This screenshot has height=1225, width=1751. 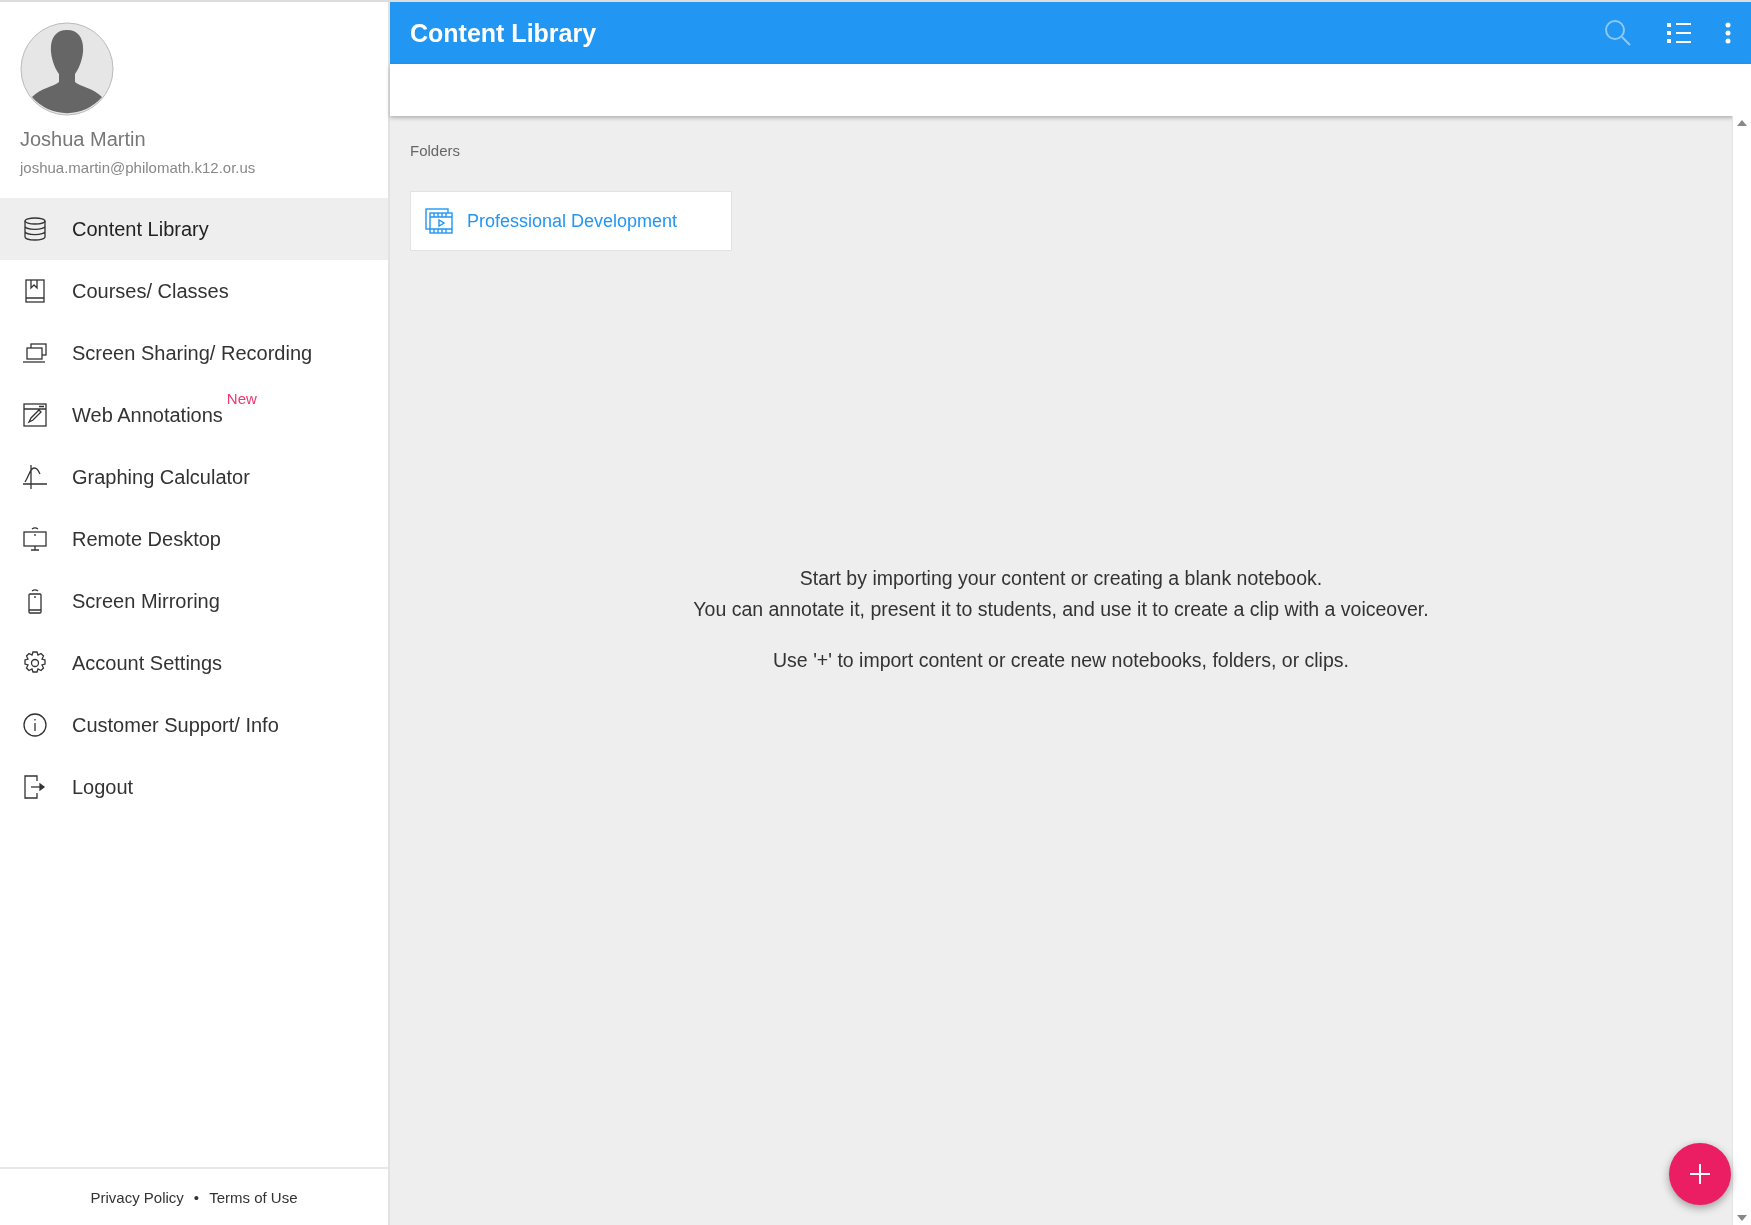 What do you see at coordinates (1061, 578) in the screenshot?
I see `empty-message: Start by importing your content or creating a blank notebook.` at bounding box center [1061, 578].